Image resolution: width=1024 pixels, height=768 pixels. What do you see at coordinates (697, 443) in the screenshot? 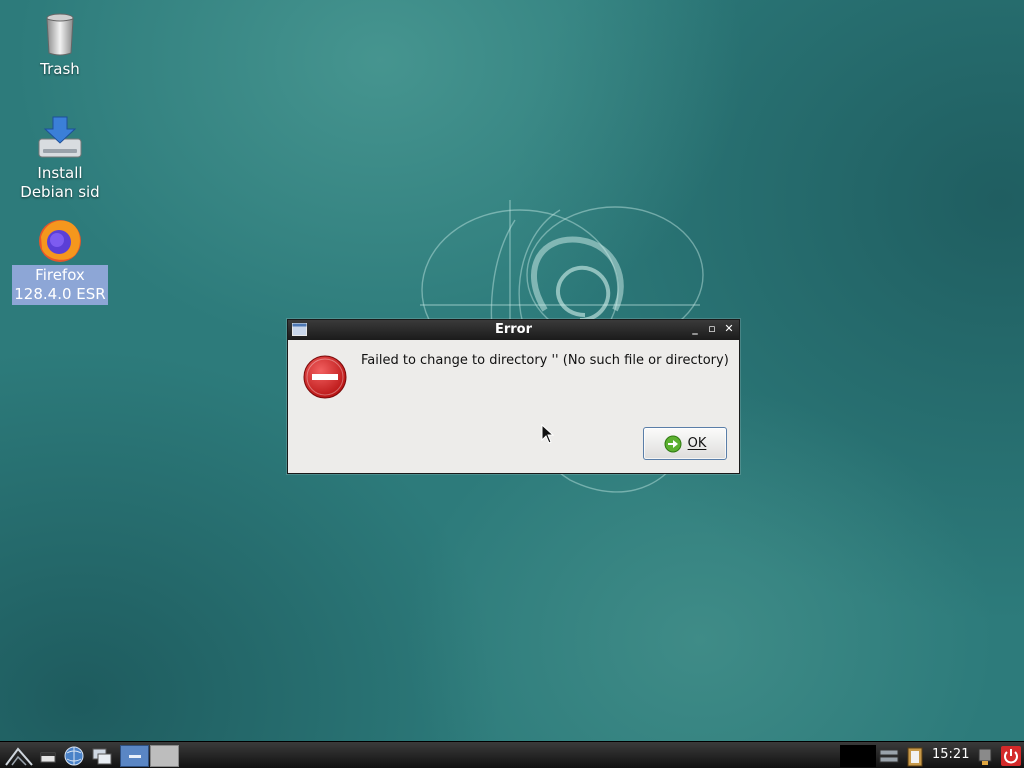
I see `ok-button-label: OK` at bounding box center [697, 443].